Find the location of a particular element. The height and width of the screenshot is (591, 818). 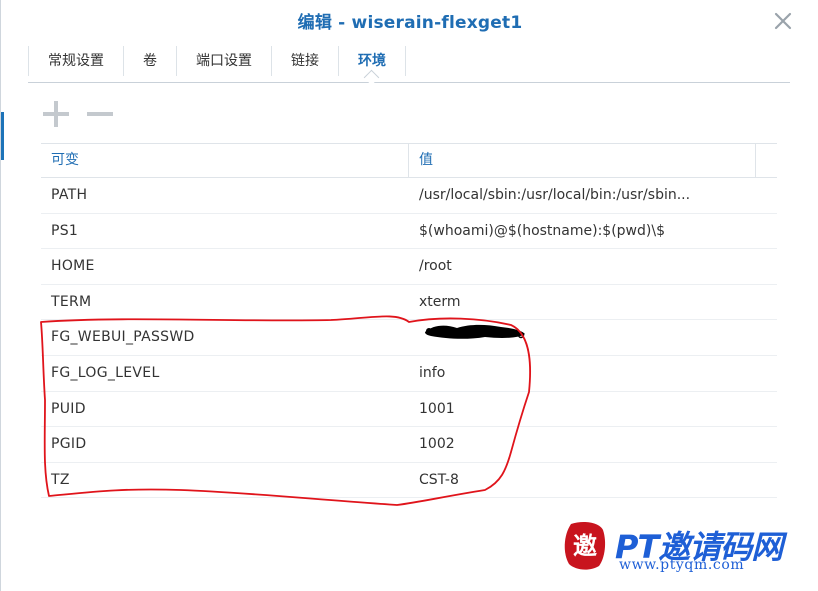

close-icon is located at coordinates (783, 21).